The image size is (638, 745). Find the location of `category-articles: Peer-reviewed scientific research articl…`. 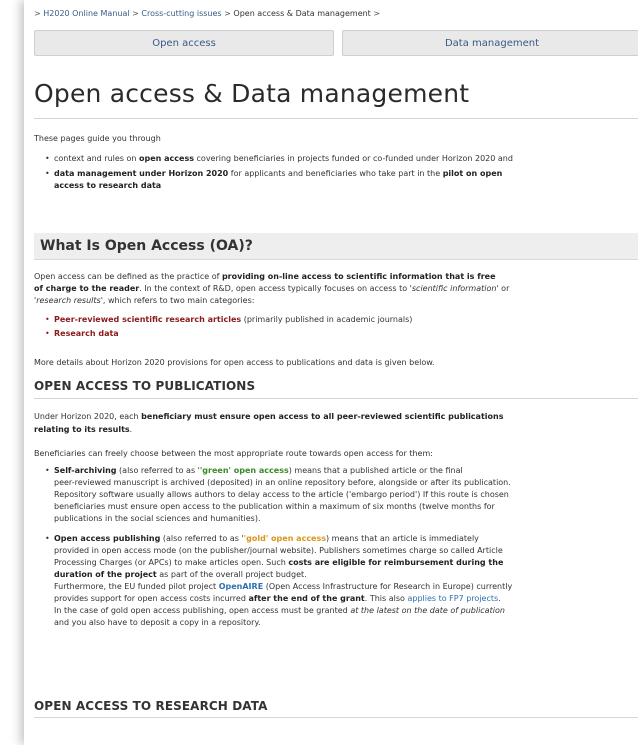

category-articles: Peer-reviewed scientific research articl… is located at coordinates (341, 320).